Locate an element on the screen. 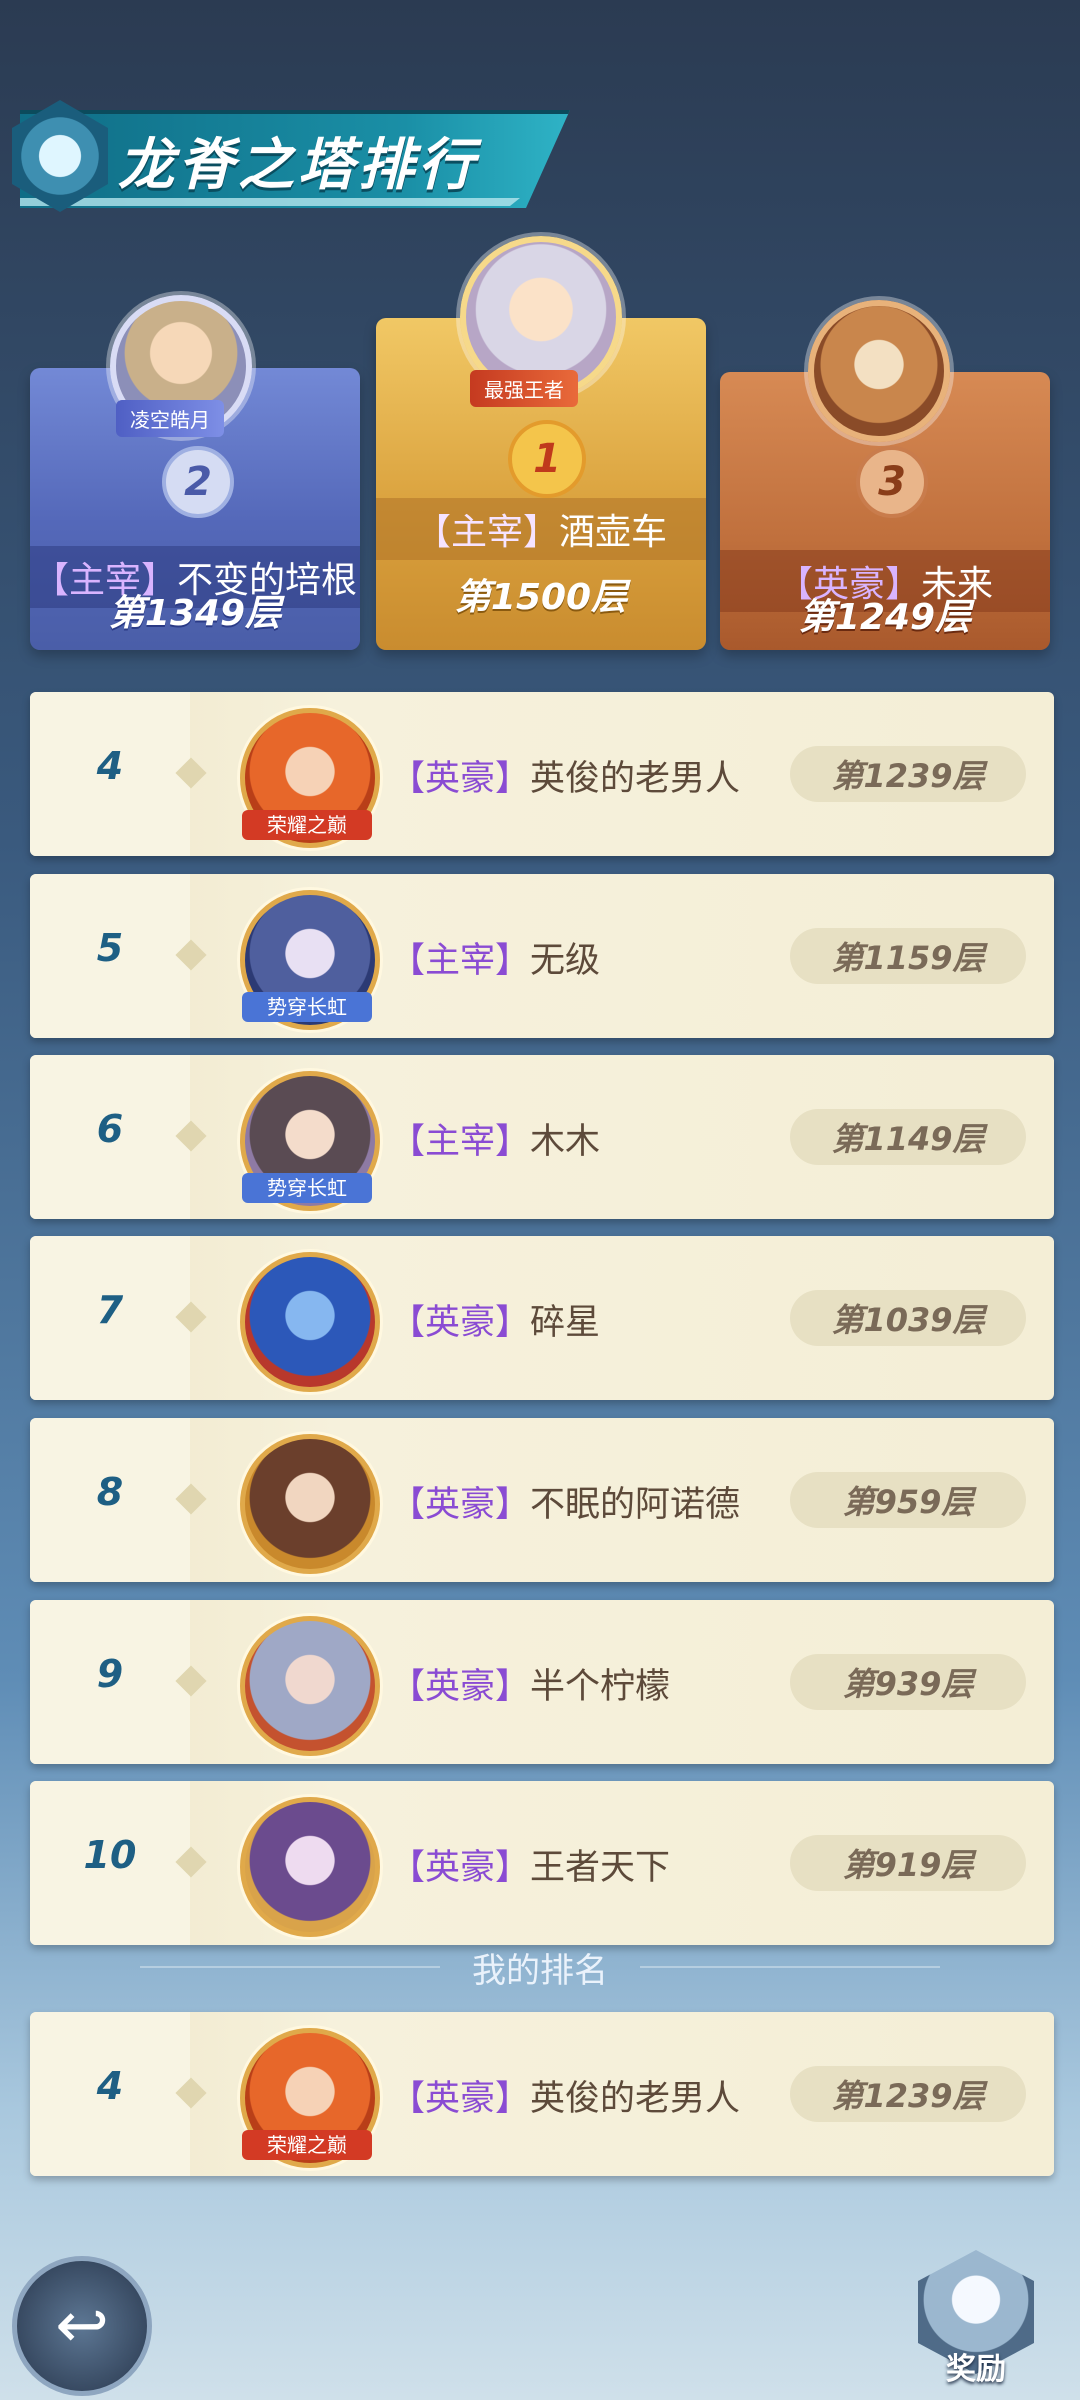 This screenshot has height=2400, width=1080. row-name: 【主宰】无级 is located at coordinates (495, 957).